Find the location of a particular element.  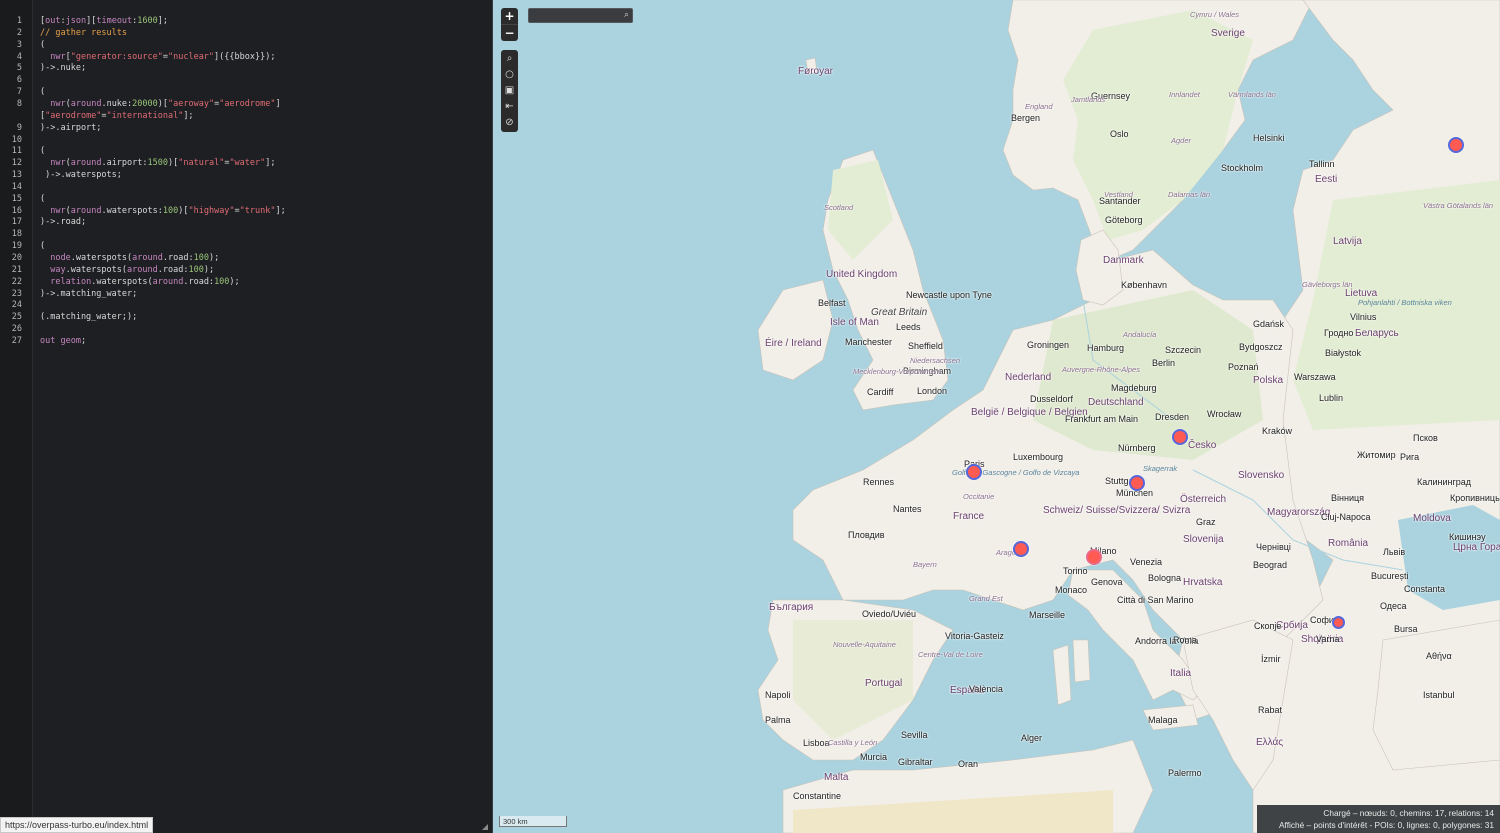

map-label: Berlin is located at coordinates (1164, 363).